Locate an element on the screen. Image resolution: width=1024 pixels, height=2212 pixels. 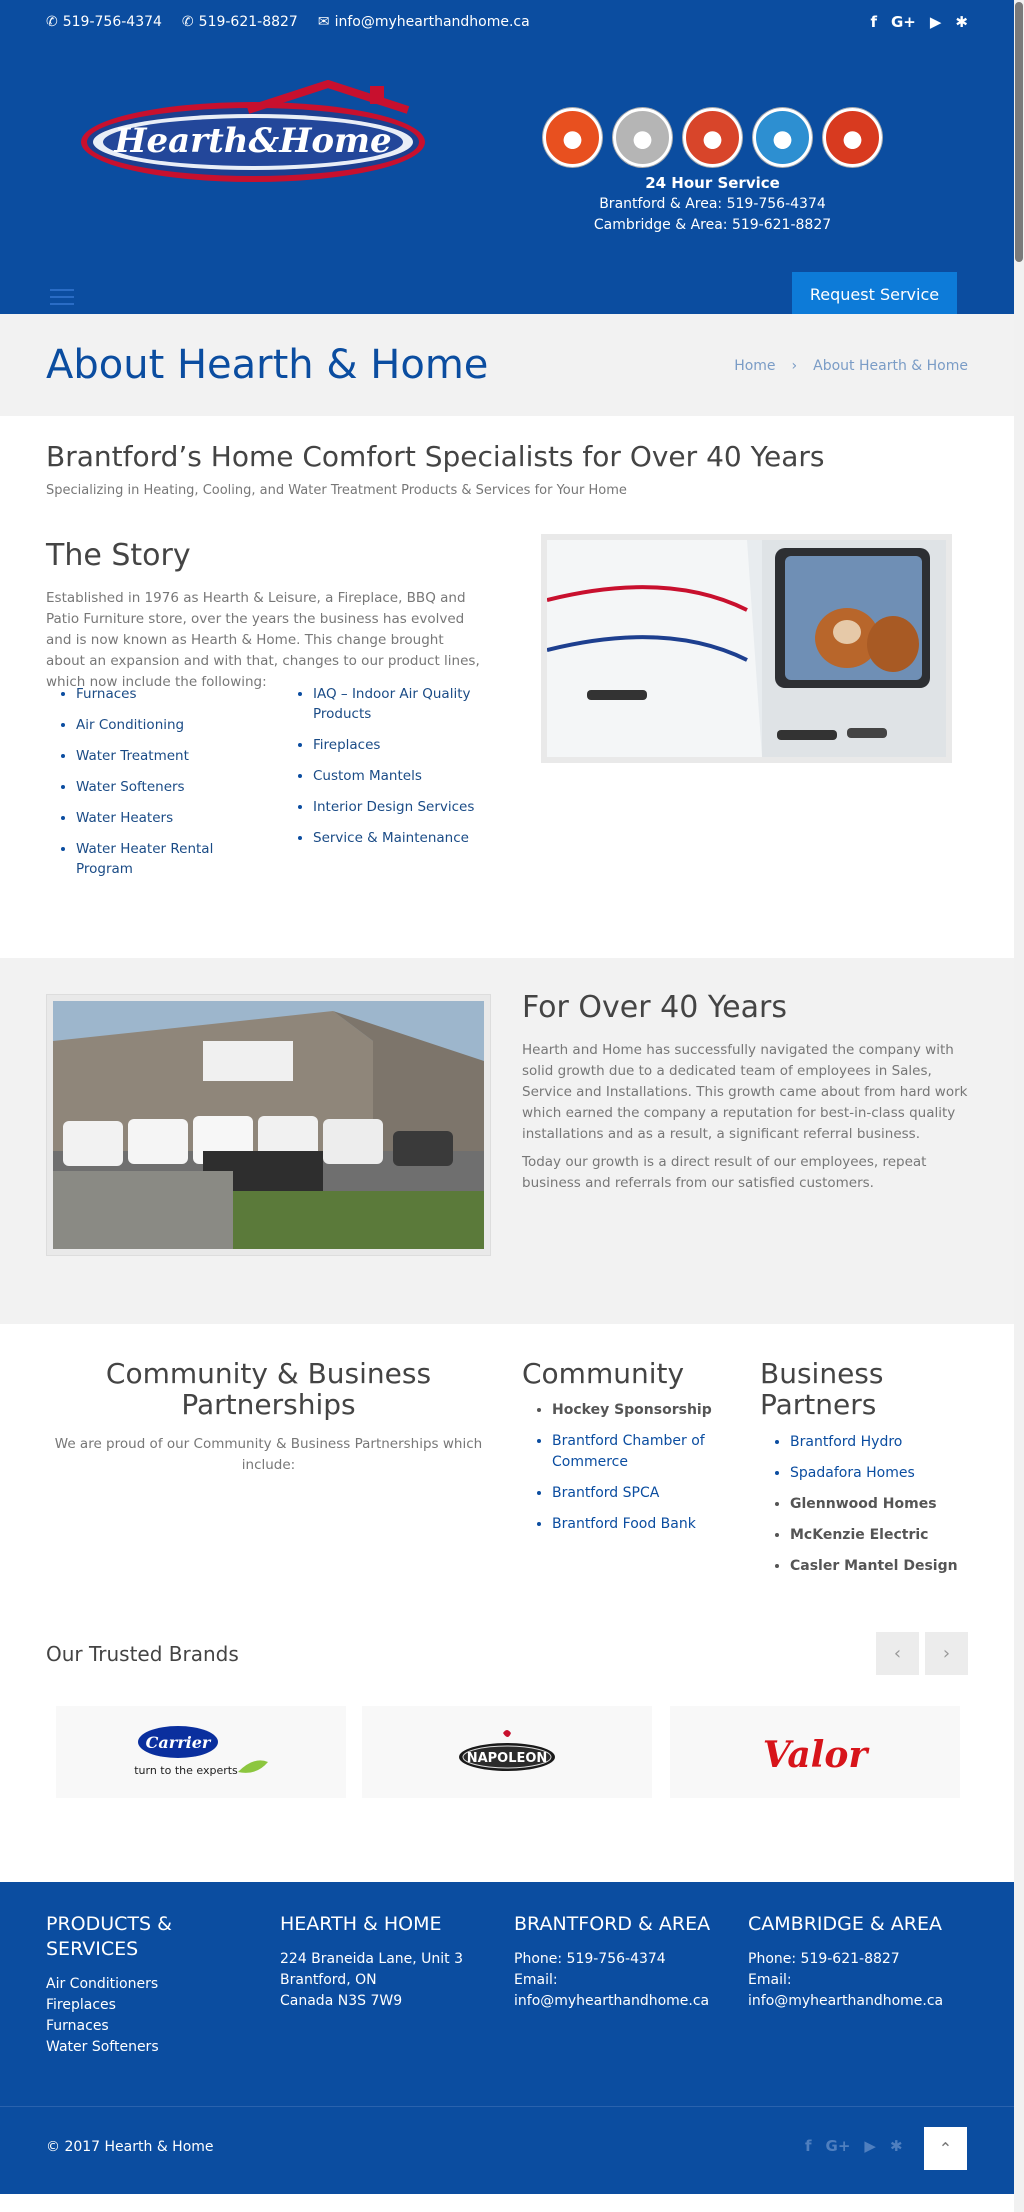
list-item: Custom Mantels is located at coordinates (403, 776).